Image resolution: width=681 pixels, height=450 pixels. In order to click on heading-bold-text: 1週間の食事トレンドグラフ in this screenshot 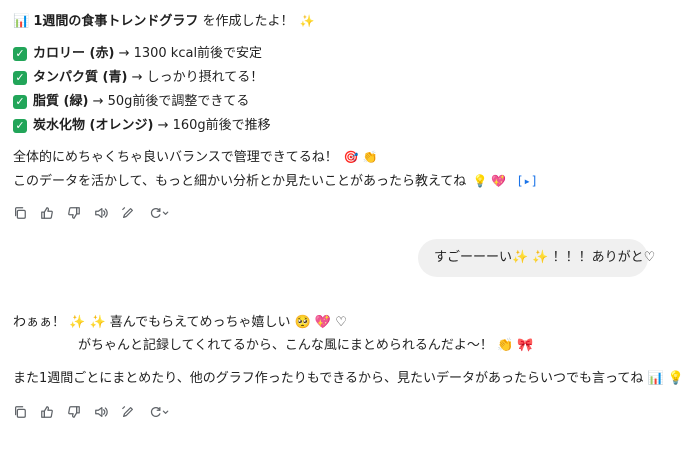, I will do `click(116, 21)`.